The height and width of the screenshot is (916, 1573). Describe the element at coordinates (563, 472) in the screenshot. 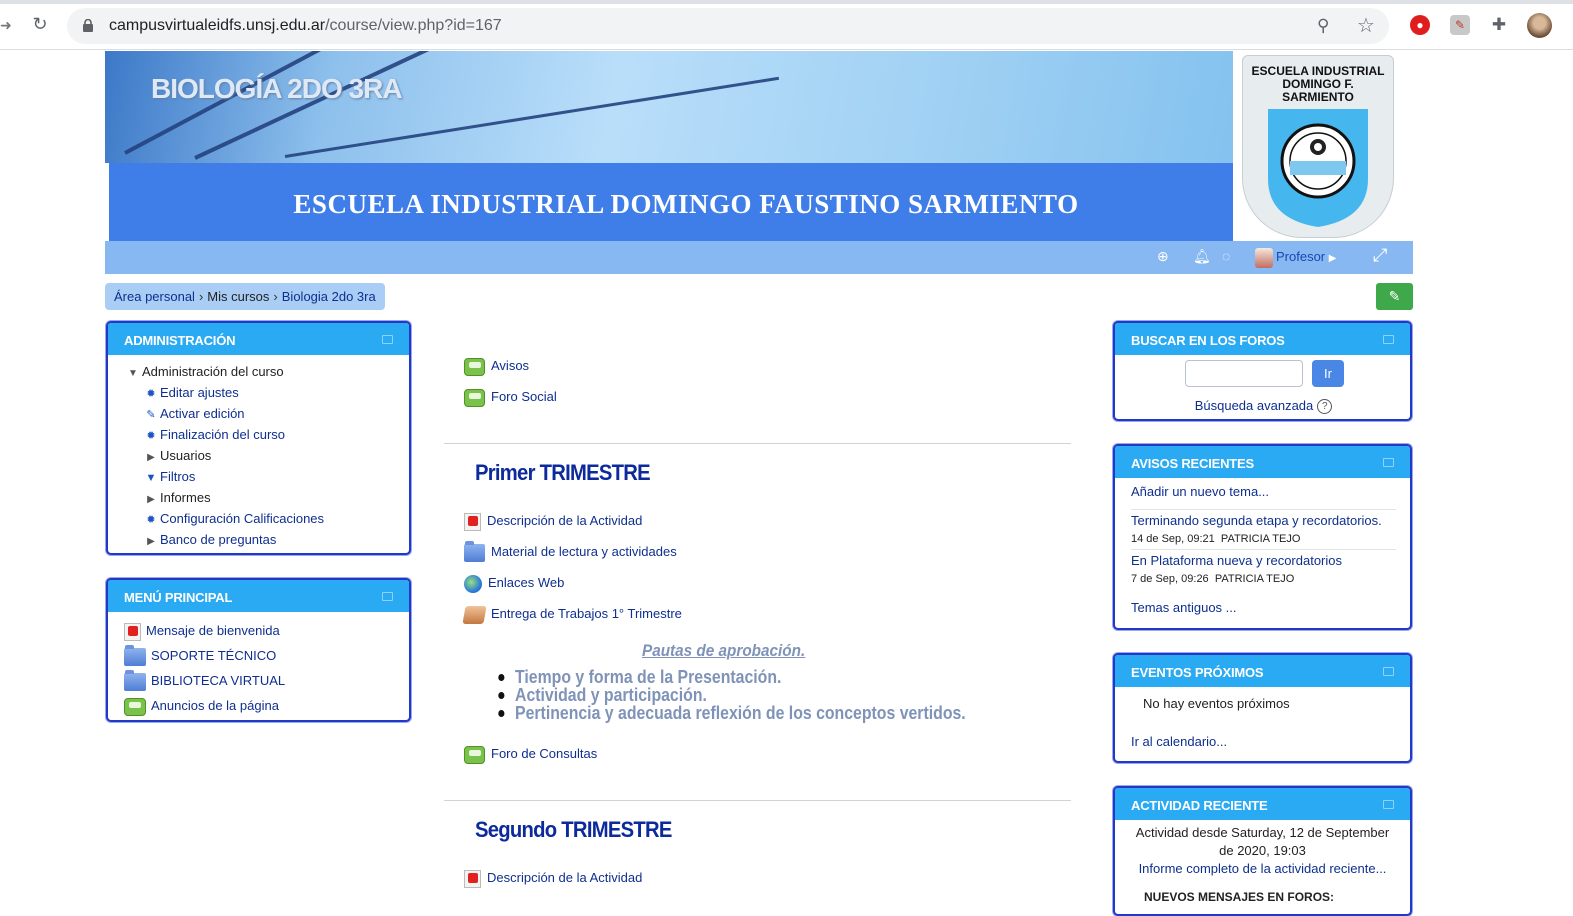

I see `section-title-primer-trimestre: Primer TRIMESTRE` at that location.